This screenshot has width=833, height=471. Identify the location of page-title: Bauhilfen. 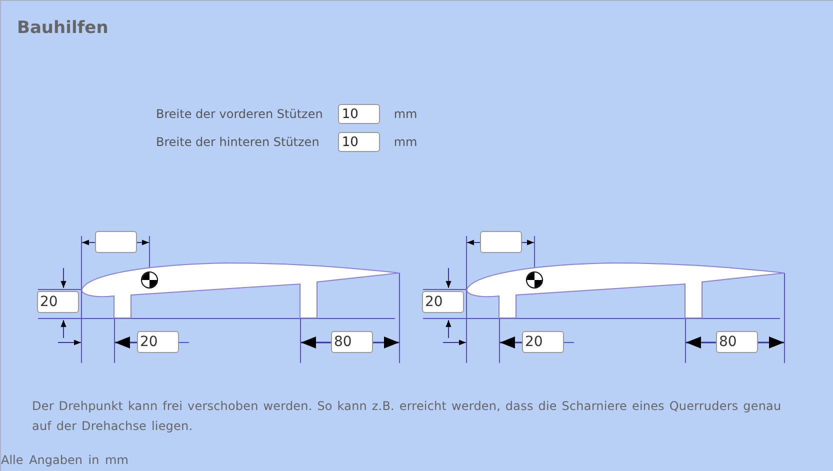
(63, 28).